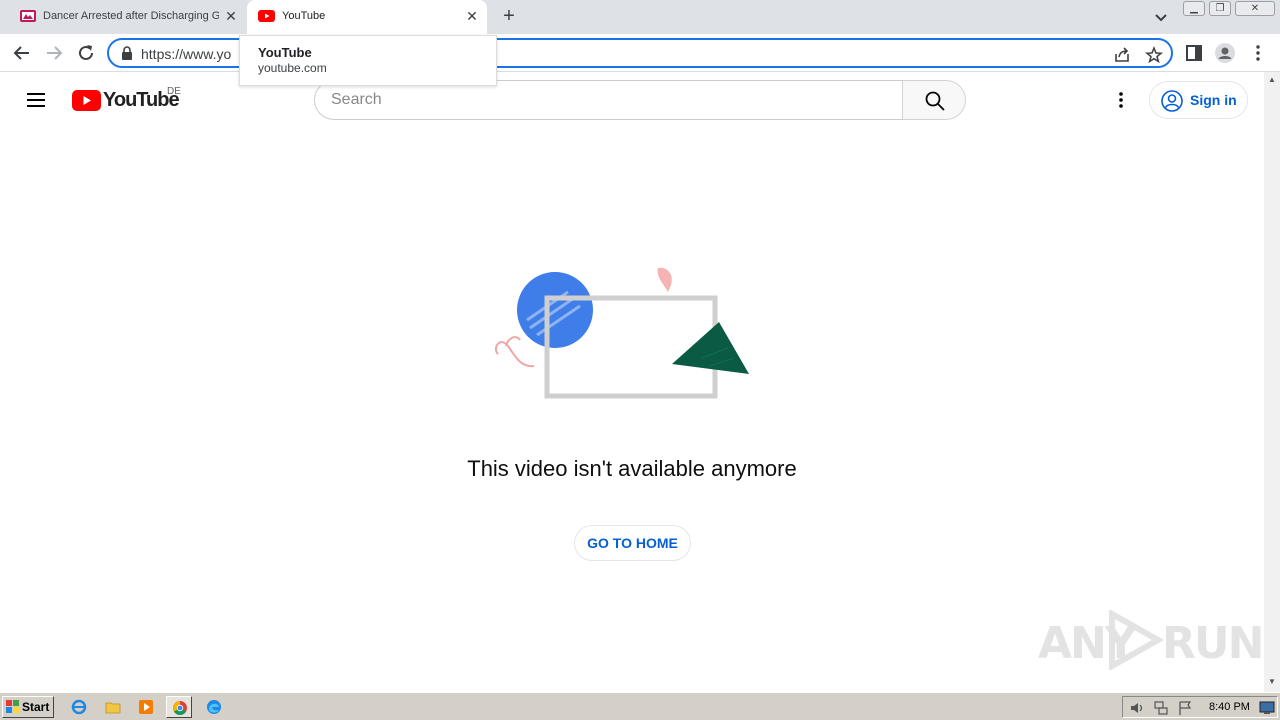  Describe the element at coordinates (1258, 53) in the screenshot. I see `chrome-menu-icon` at that location.